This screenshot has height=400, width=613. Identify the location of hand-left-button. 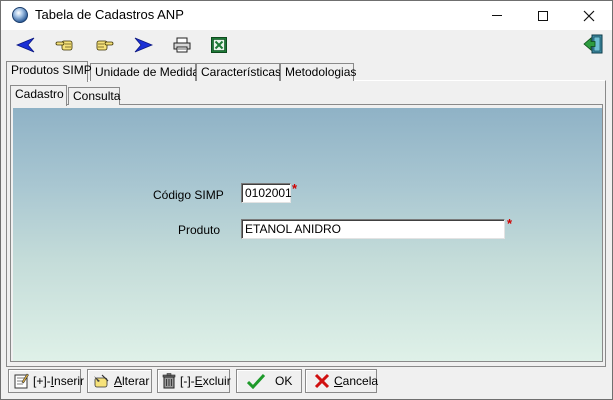
(65, 45).